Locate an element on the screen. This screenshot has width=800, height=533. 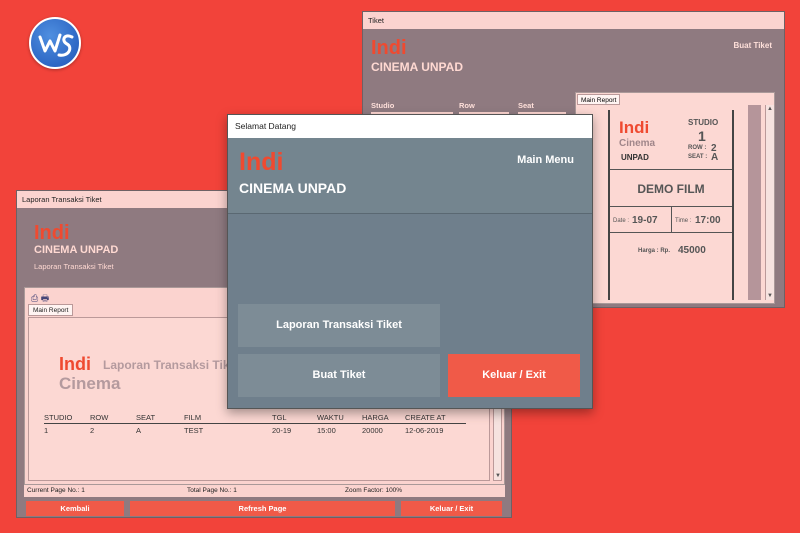
ws-logo is located at coordinates (55, 43).